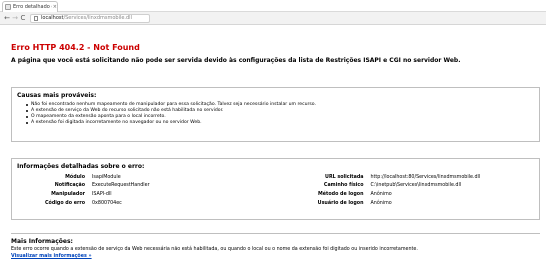 This screenshot has width=546, height=278. I want to click on detail-key: Método de logon, so click(341, 194).